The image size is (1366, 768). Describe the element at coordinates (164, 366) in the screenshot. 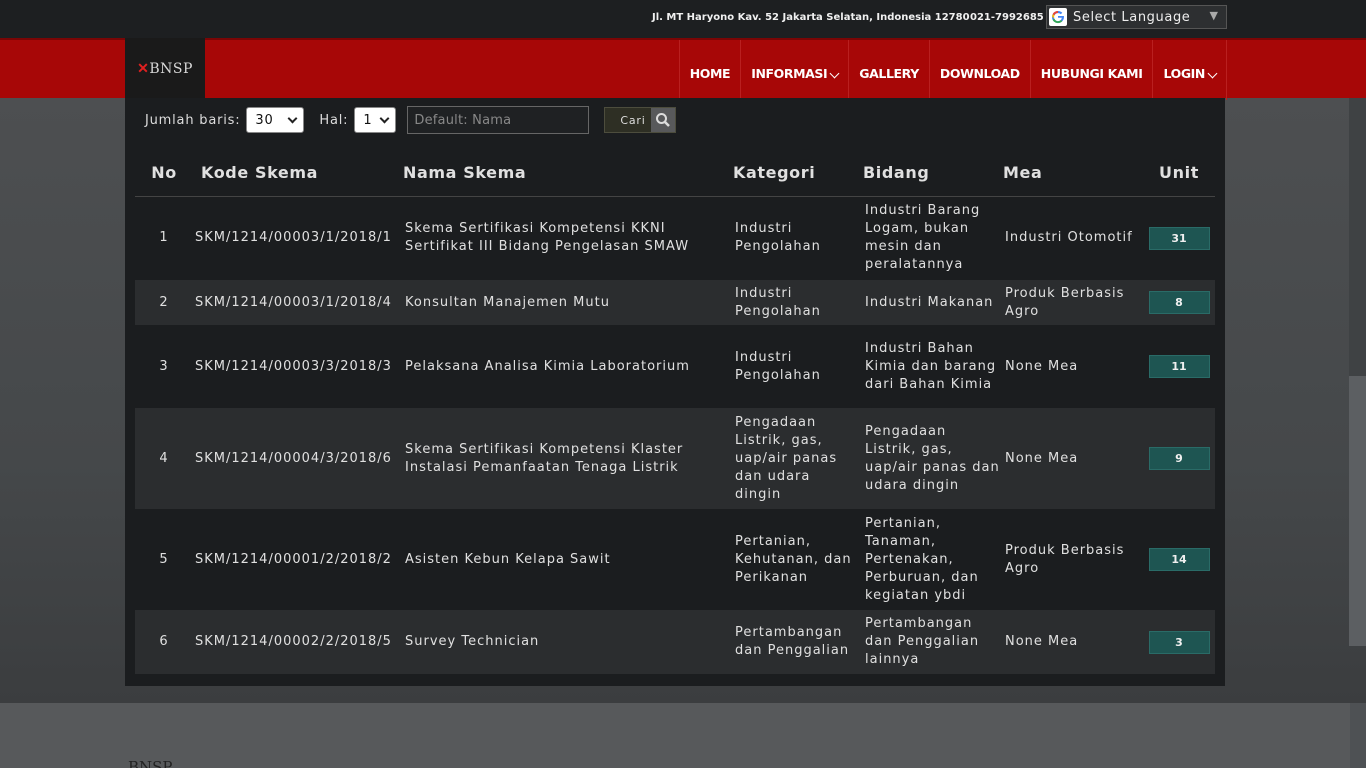

I see `cell-no: 3` at that location.